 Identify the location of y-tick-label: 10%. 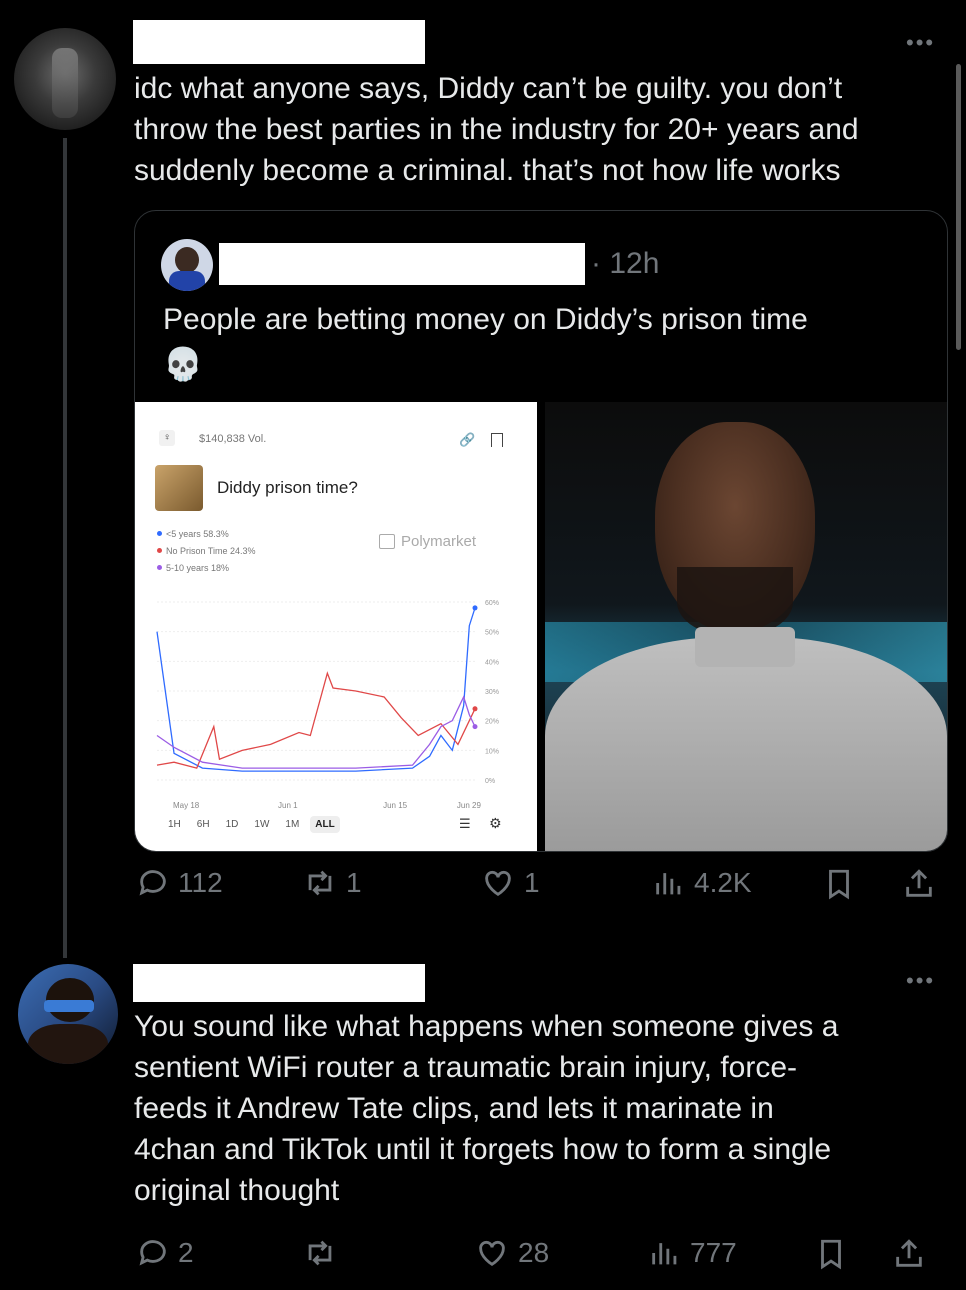
(492, 751).